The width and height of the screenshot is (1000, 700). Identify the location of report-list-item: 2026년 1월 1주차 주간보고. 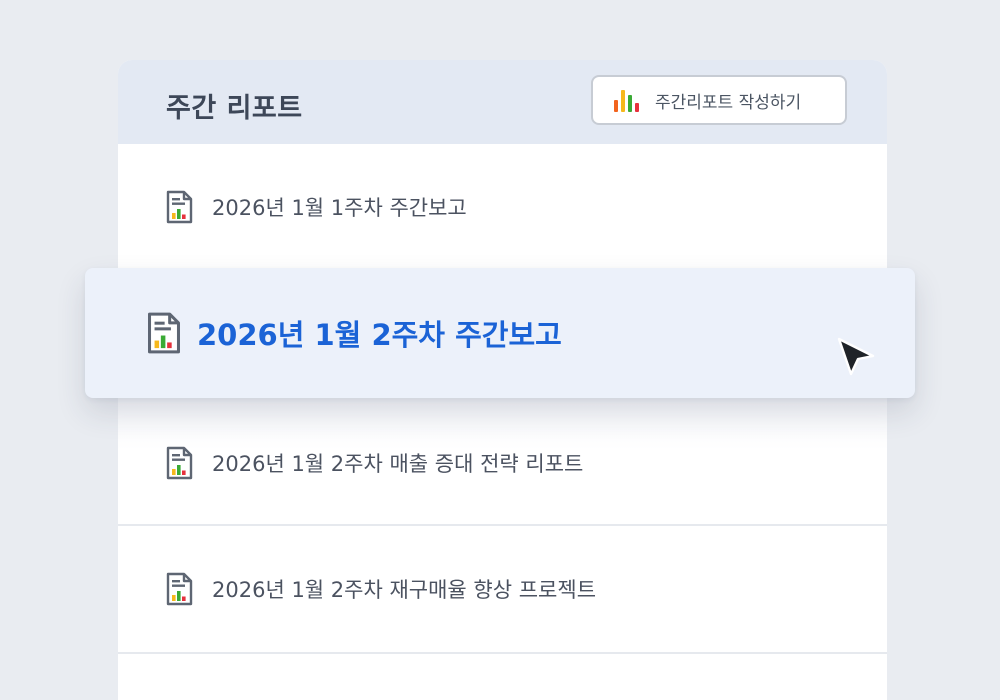
(502, 207).